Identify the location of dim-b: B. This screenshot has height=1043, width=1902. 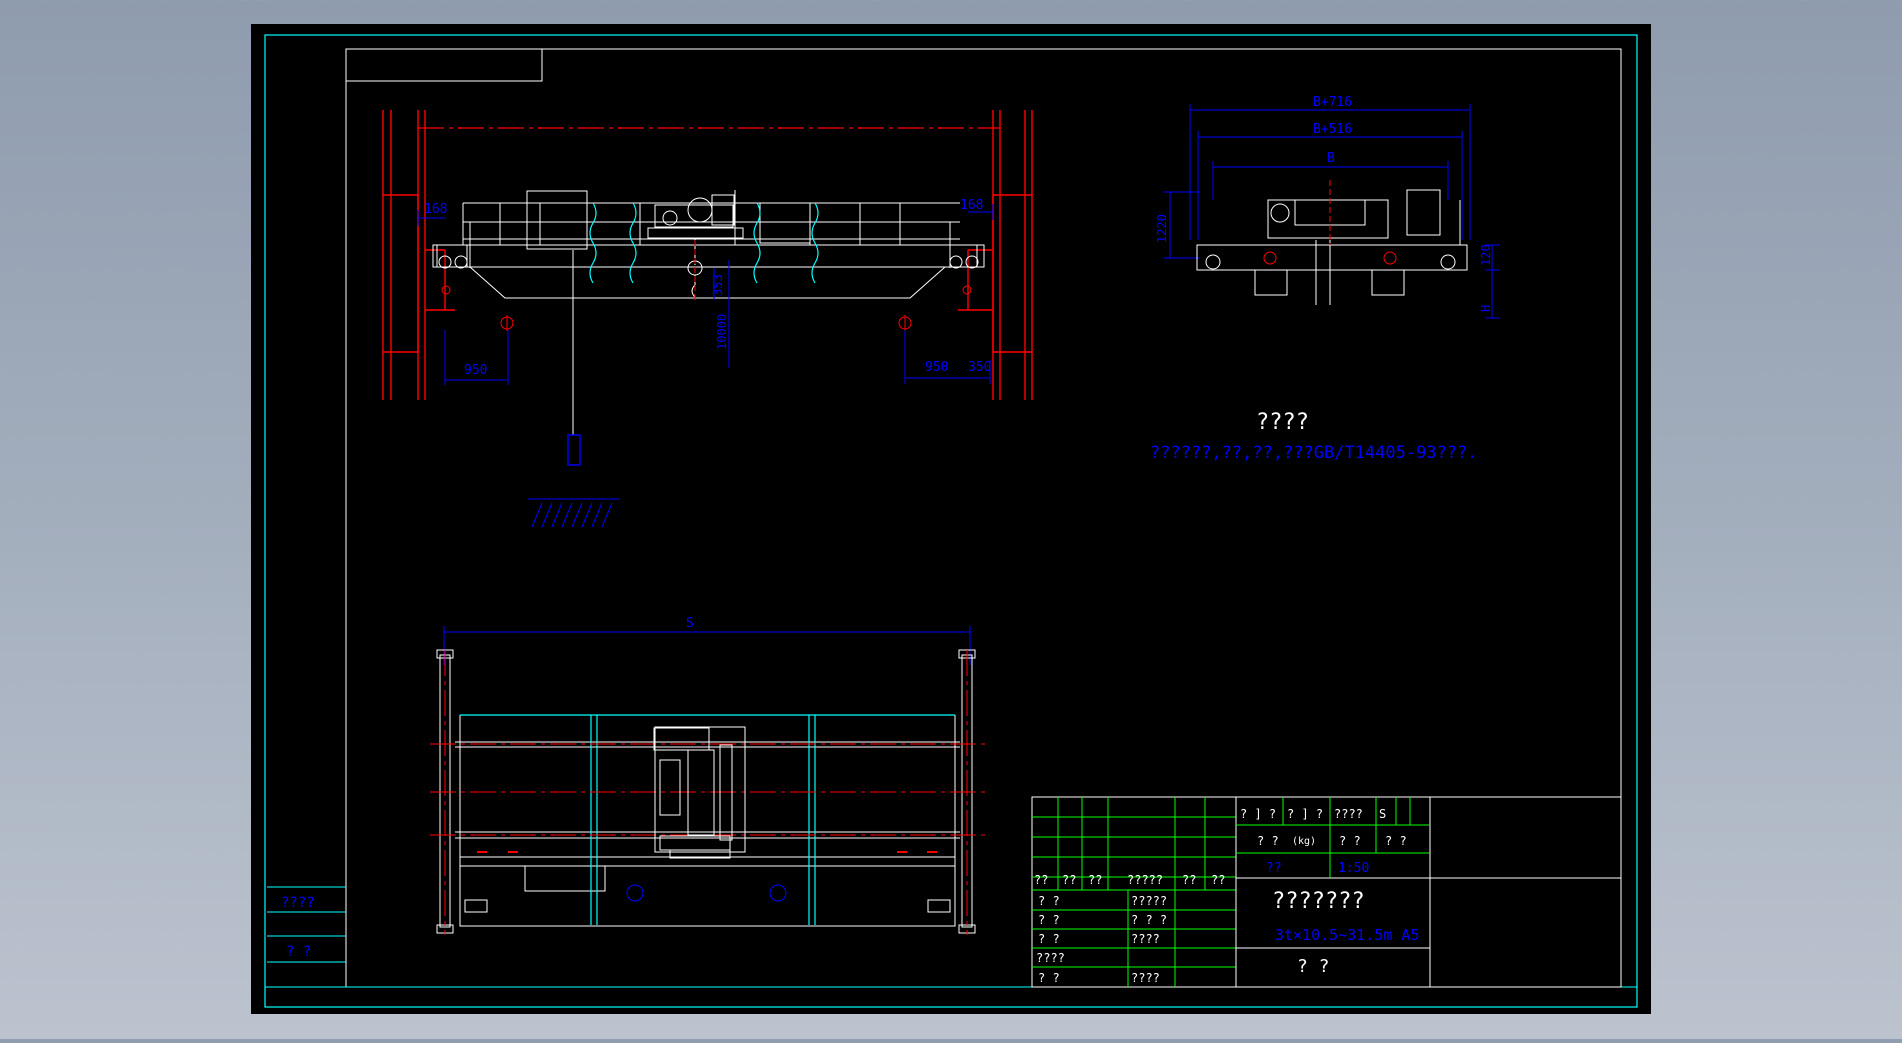
(1331, 158).